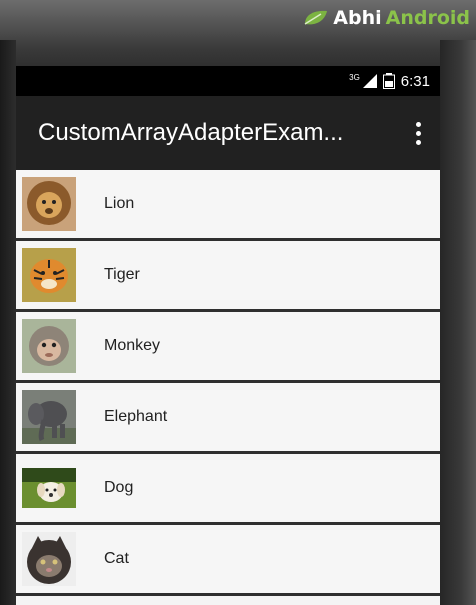 The image size is (476, 605). I want to click on clock: 6:31, so click(415, 81).